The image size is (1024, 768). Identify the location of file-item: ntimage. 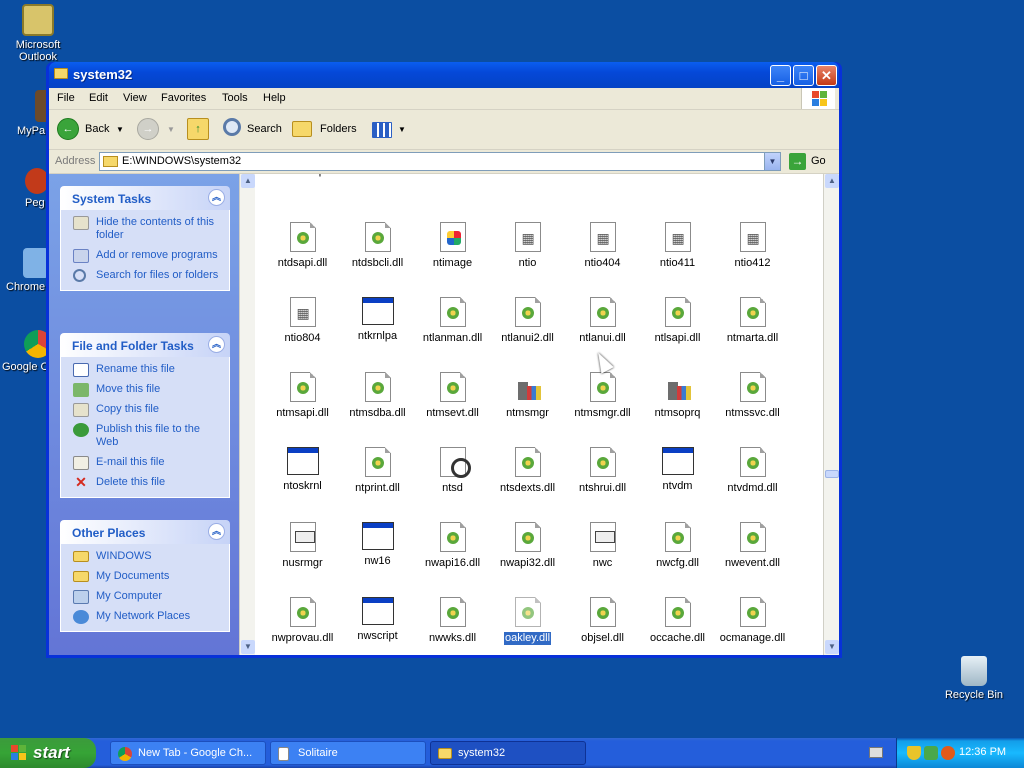
(452, 246).